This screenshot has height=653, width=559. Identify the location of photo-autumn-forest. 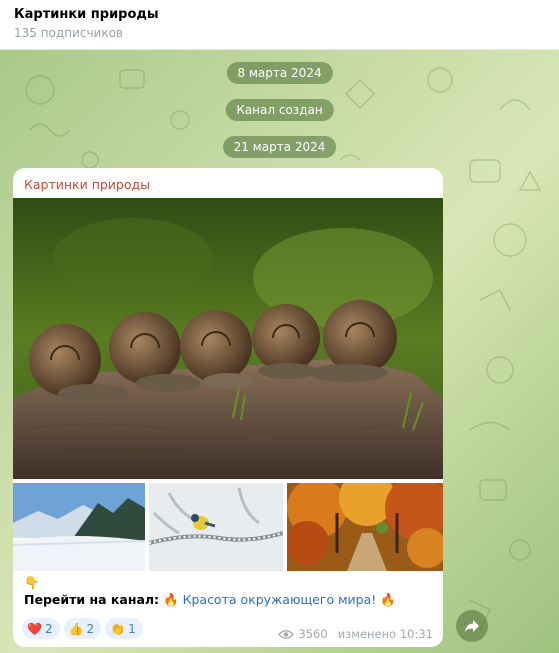
(365, 527).